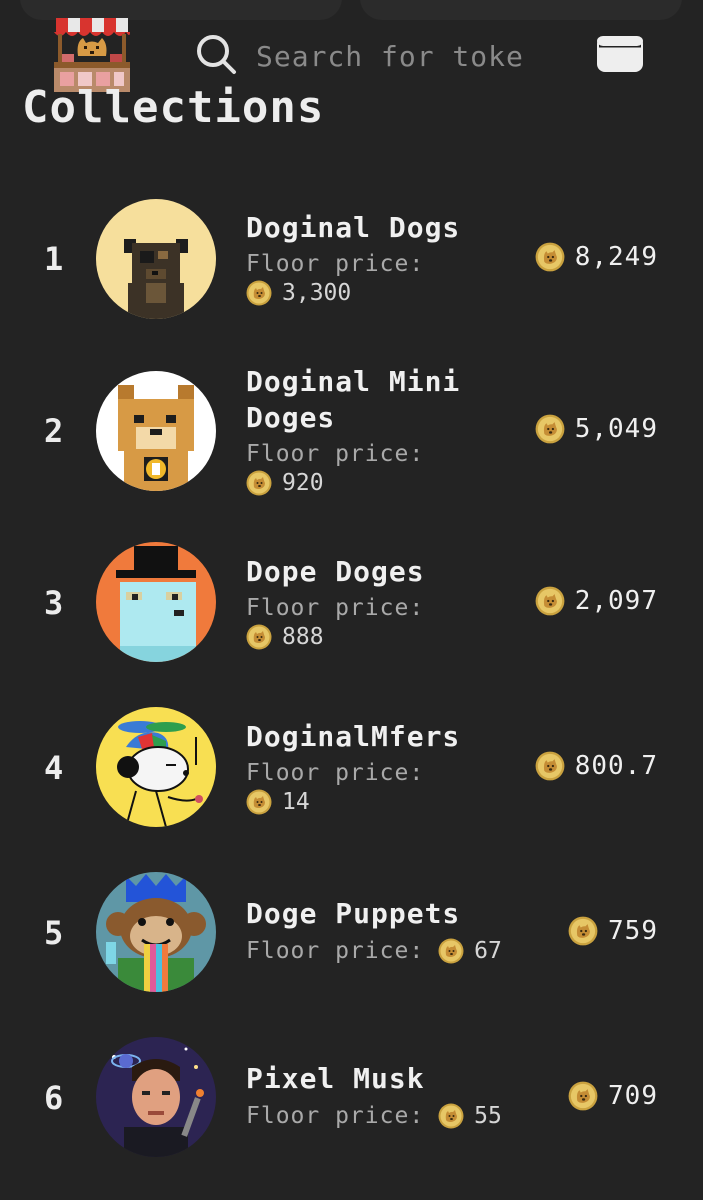 This screenshot has width=703, height=1200. Describe the element at coordinates (54, 603) in the screenshot. I see `rank-number: 3` at that location.